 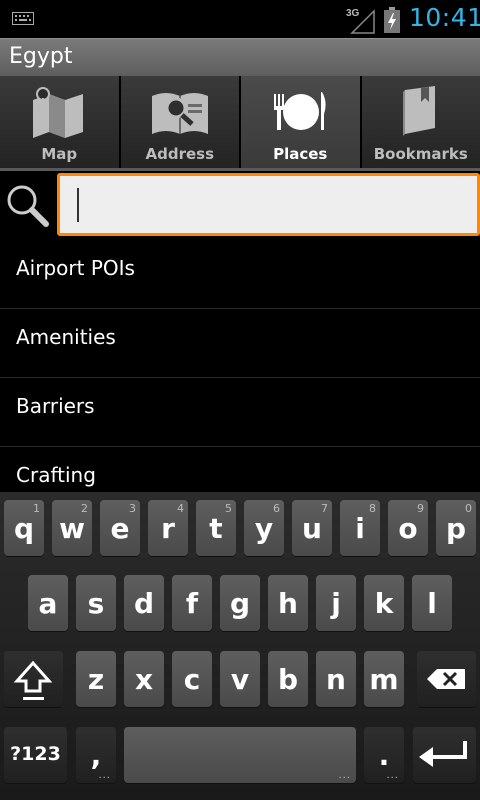 I want to click on key-label: e, so click(x=120, y=528).